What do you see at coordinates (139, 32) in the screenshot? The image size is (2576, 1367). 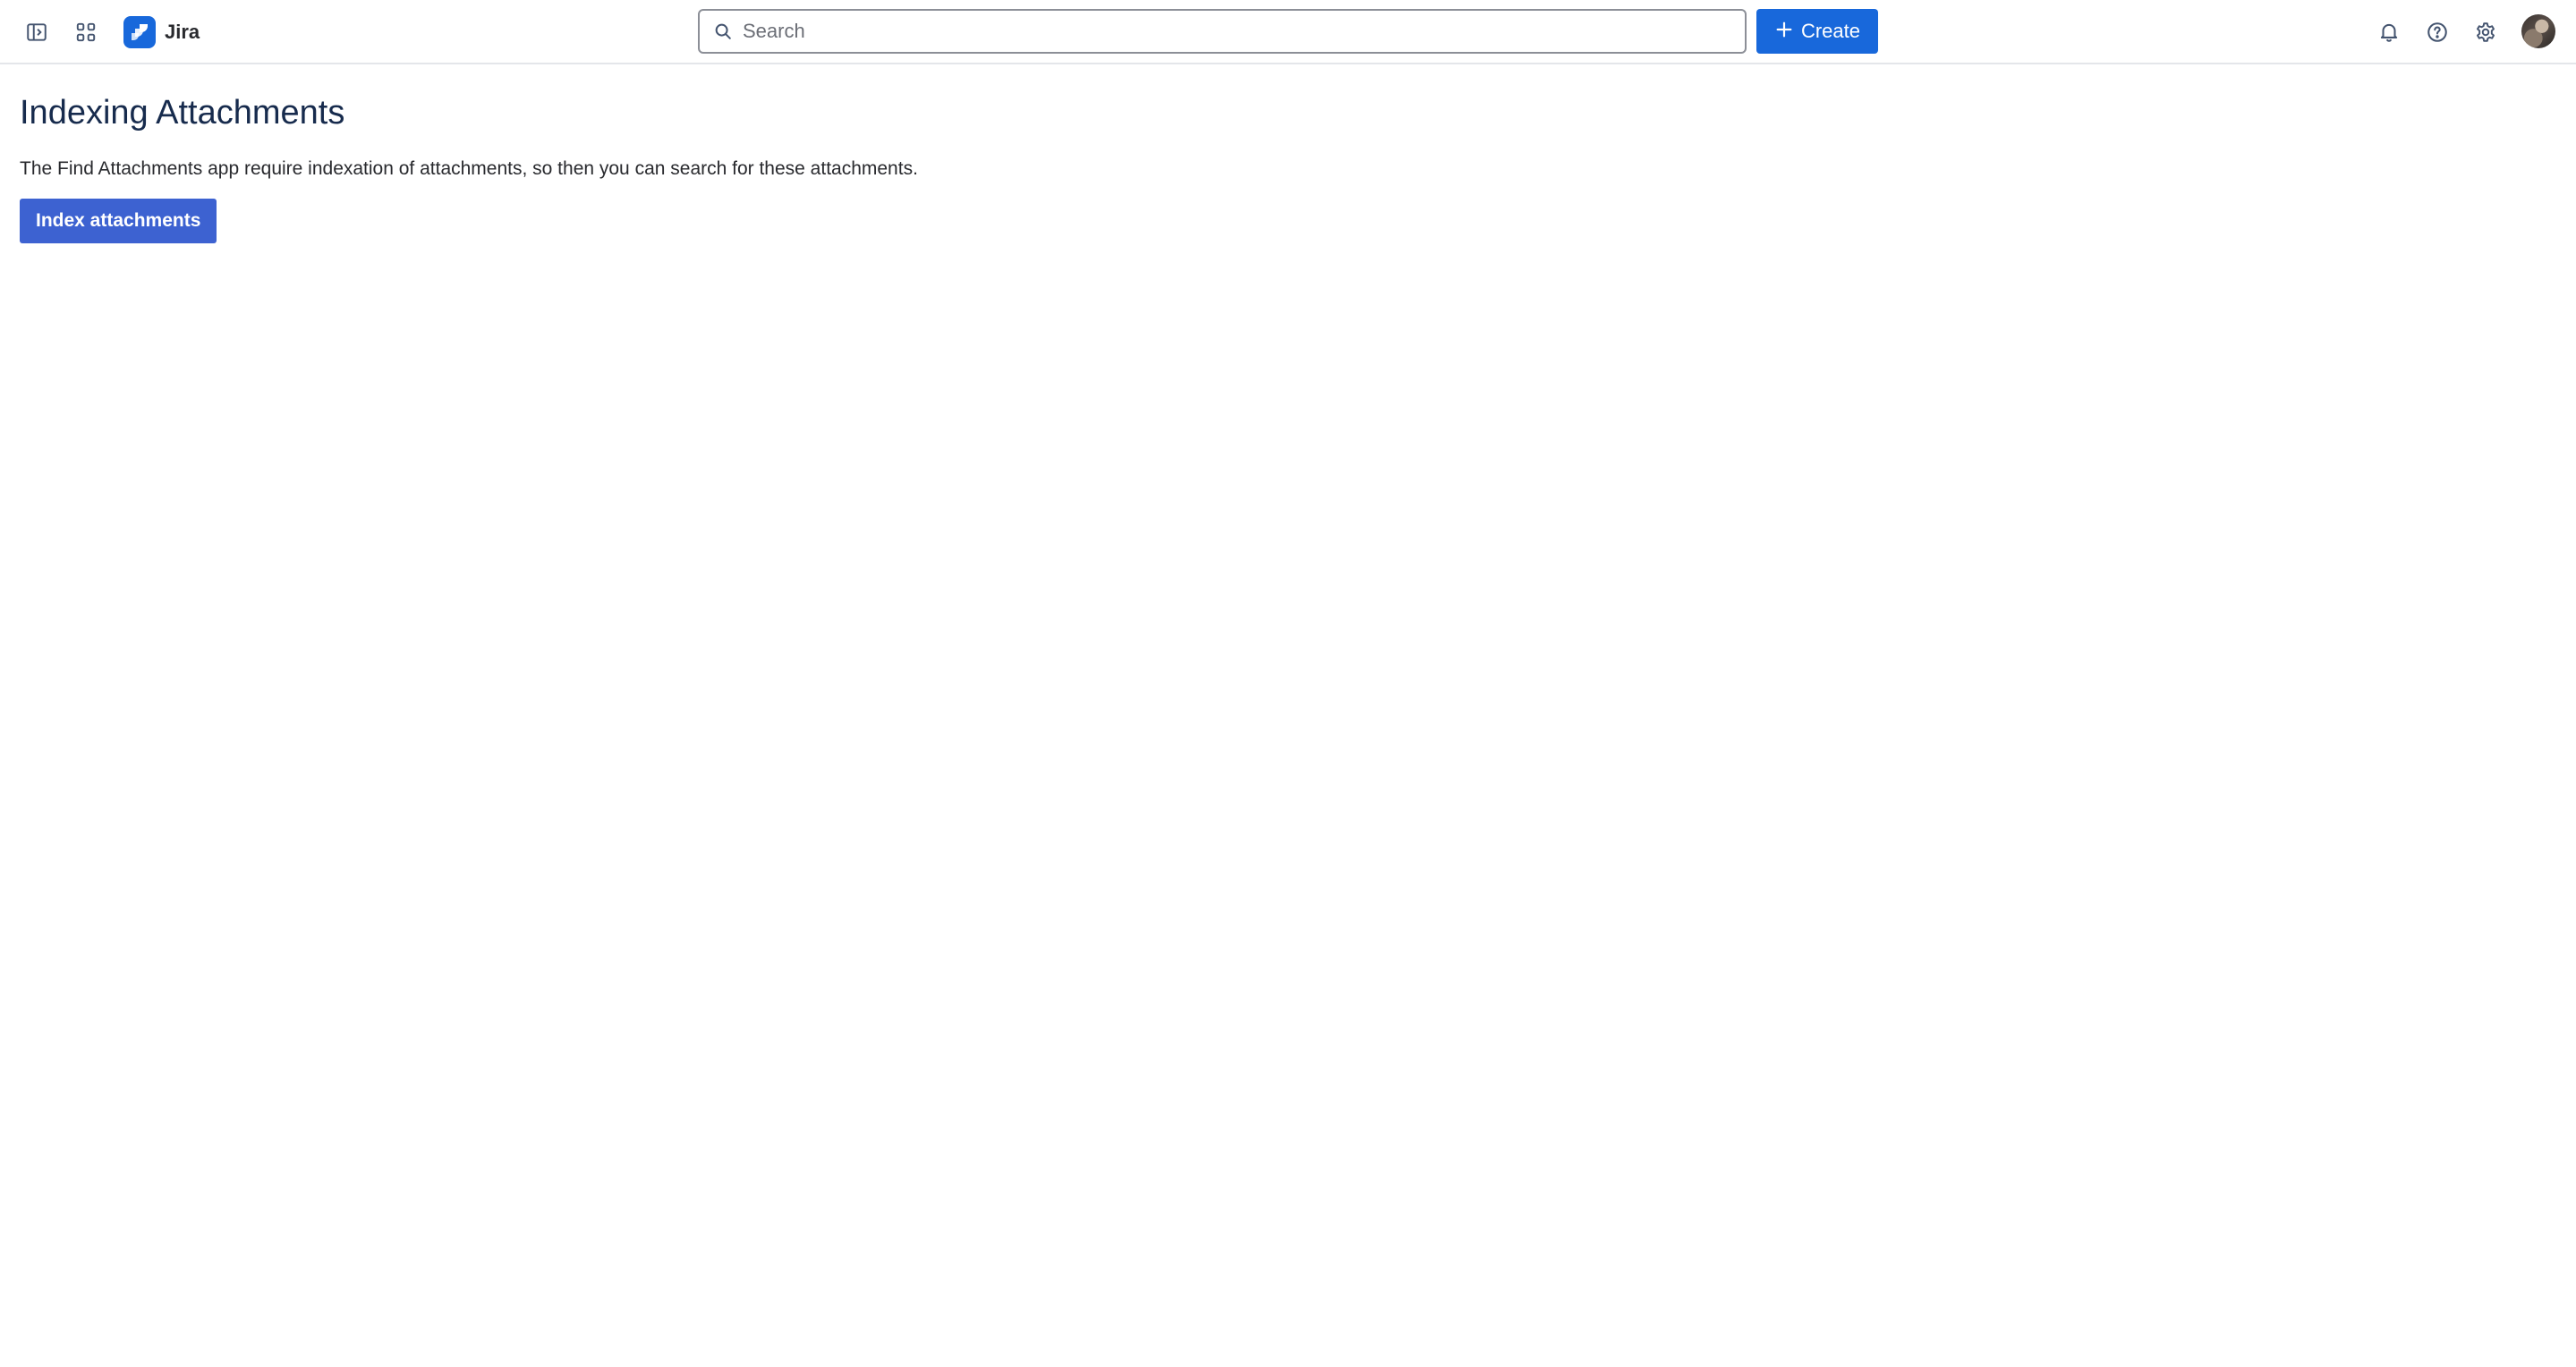 I see `jira-logo-icon` at bounding box center [139, 32].